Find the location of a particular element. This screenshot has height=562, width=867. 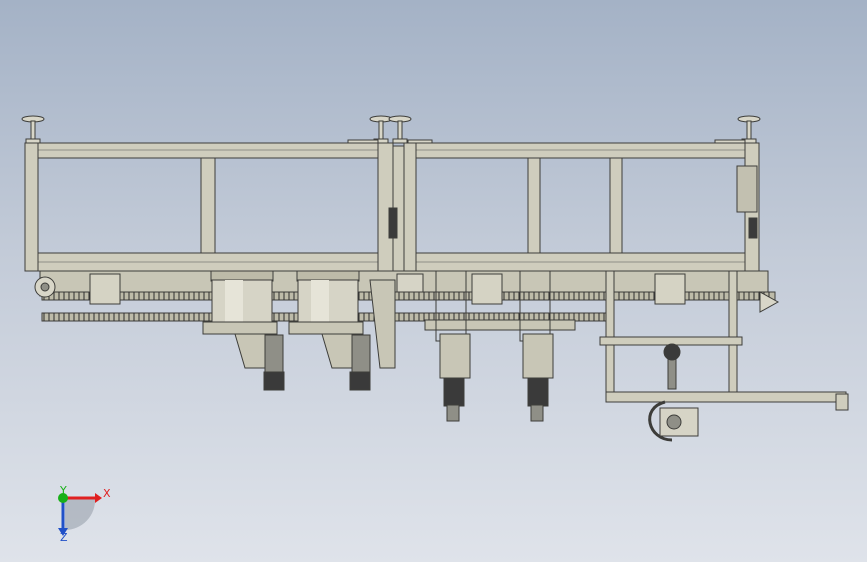

z-axis-label: Z is located at coordinates (64, 537).